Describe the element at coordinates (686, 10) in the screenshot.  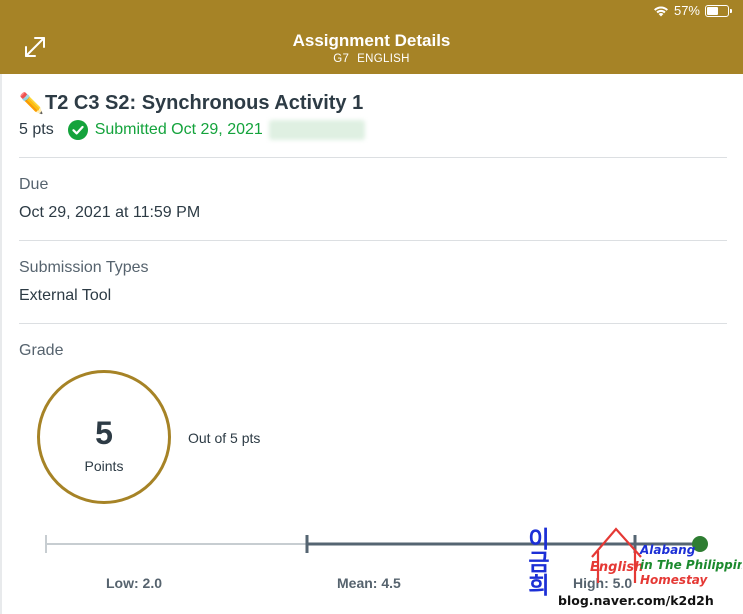
I see `battery-percent: 57%` at that location.